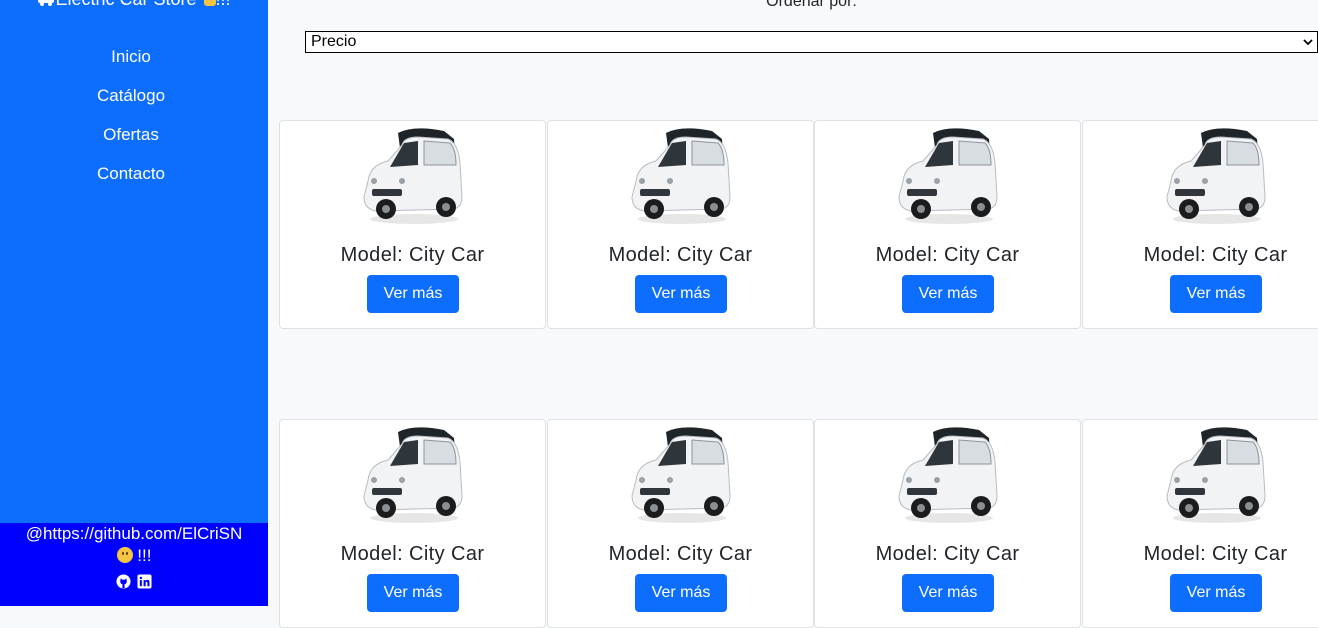 This screenshot has width=1318, height=628. I want to click on nav-label: Contacto, so click(131, 173).